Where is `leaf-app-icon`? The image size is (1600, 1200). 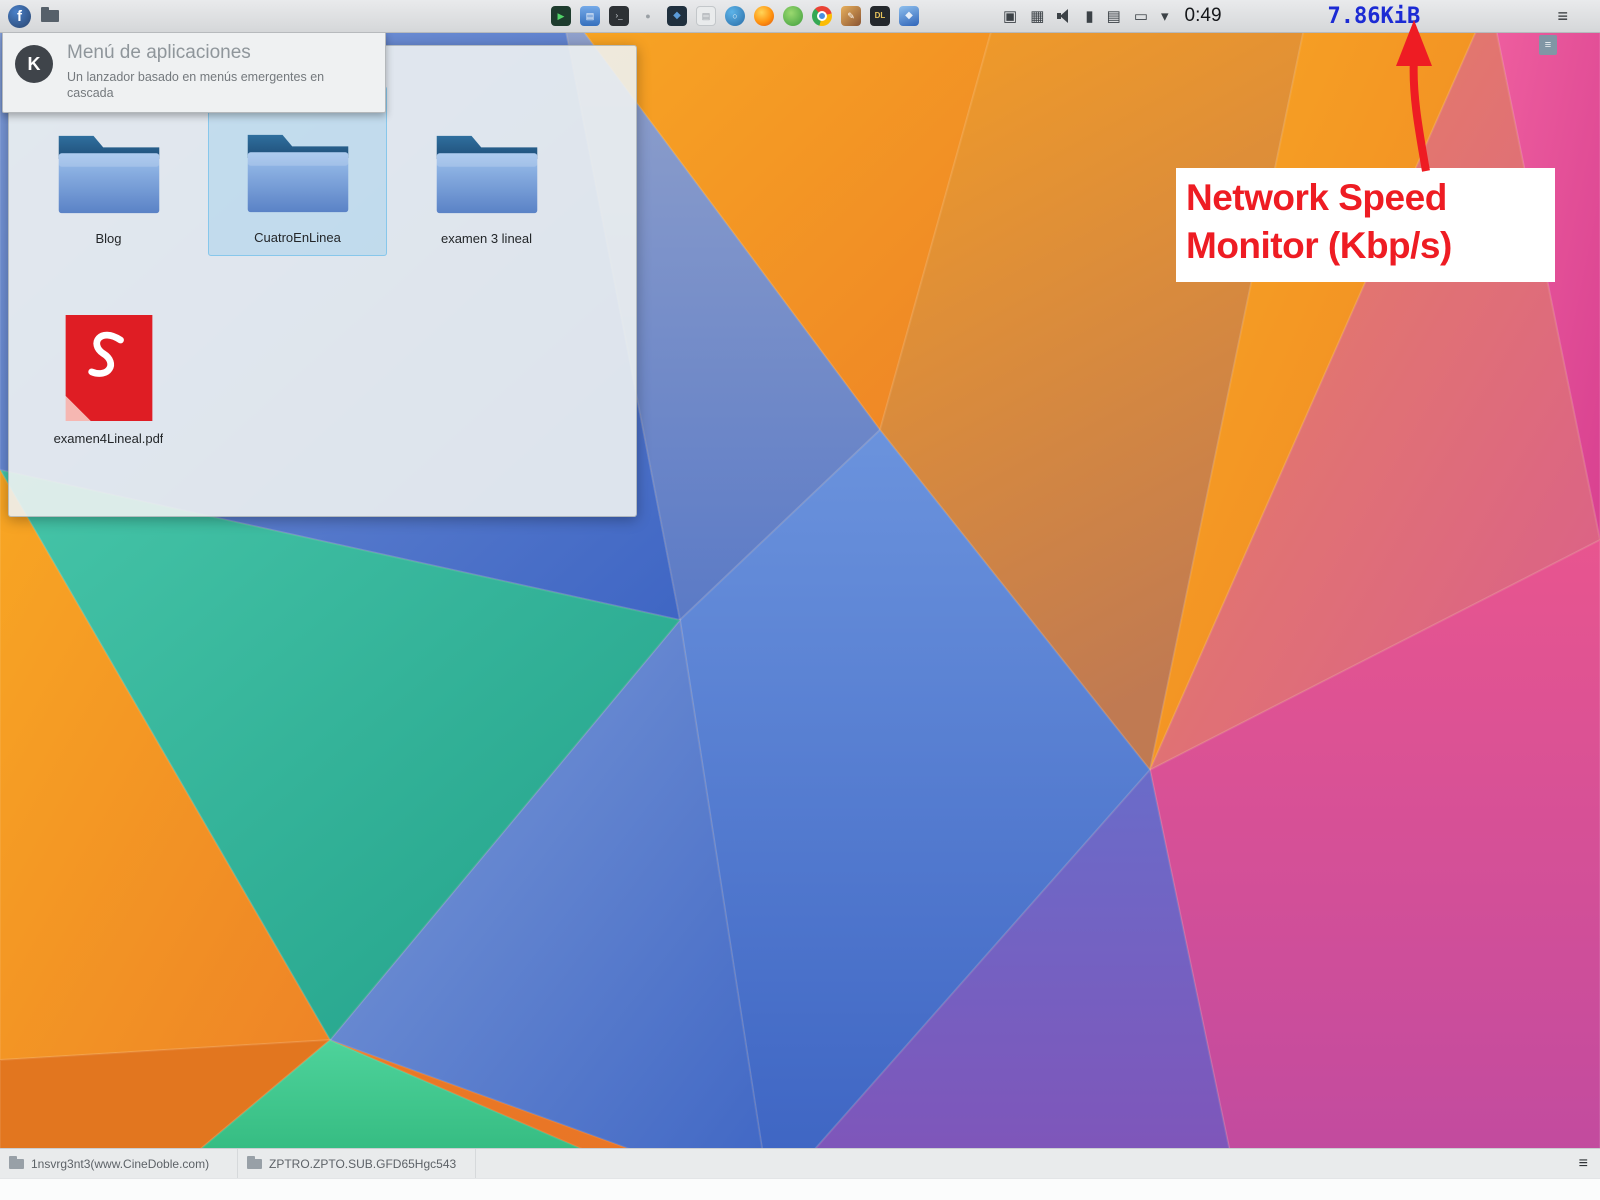 leaf-app-icon is located at coordinates (793, 16).